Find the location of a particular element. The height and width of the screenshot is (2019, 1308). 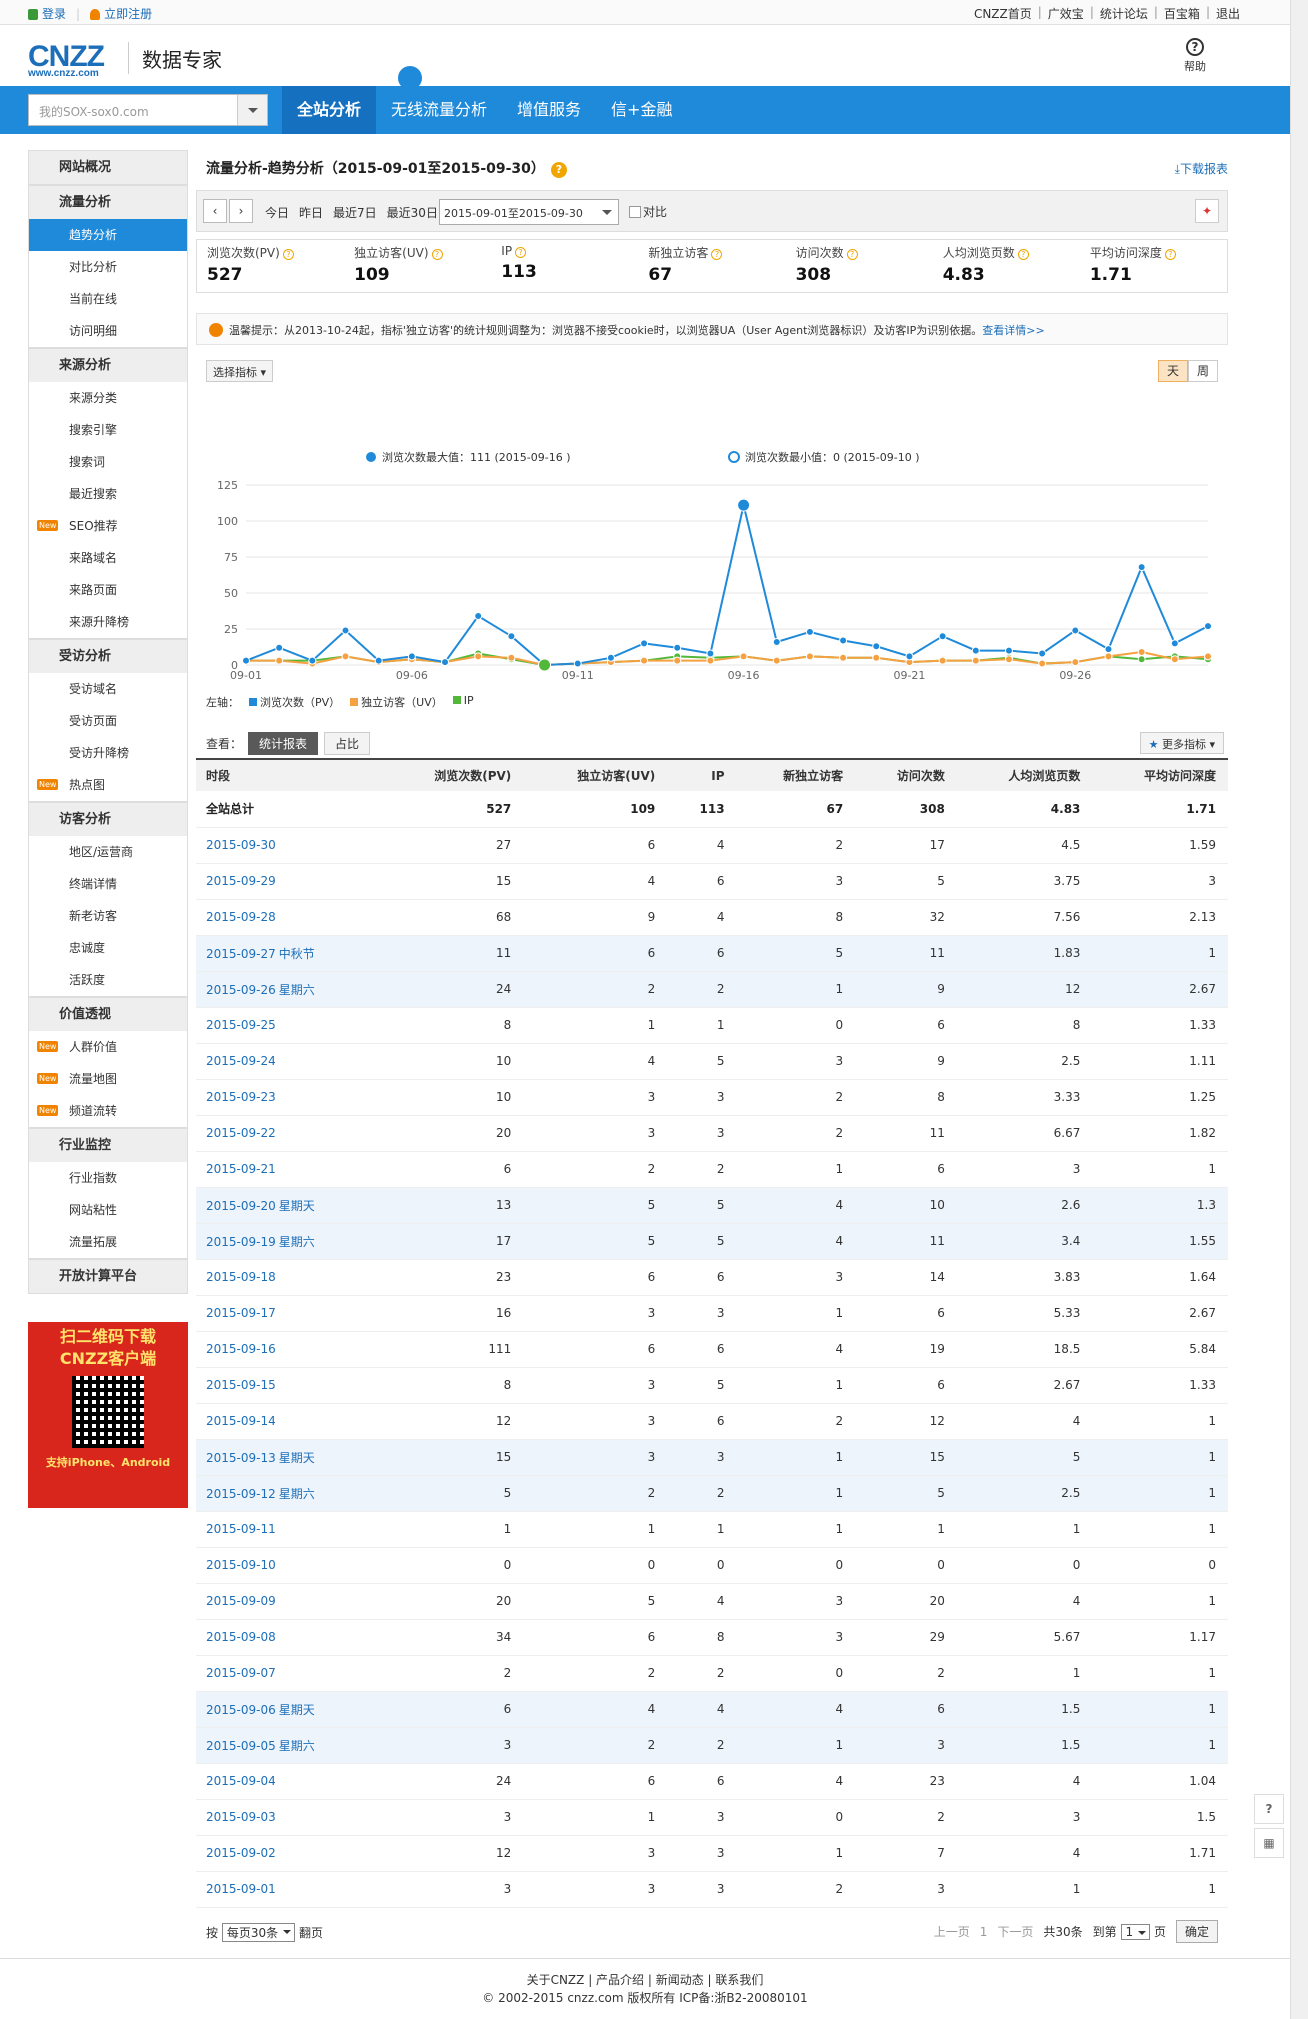

date-range-select: 2015-09-01至2015-09-30 is located at coordinates (529, 212).